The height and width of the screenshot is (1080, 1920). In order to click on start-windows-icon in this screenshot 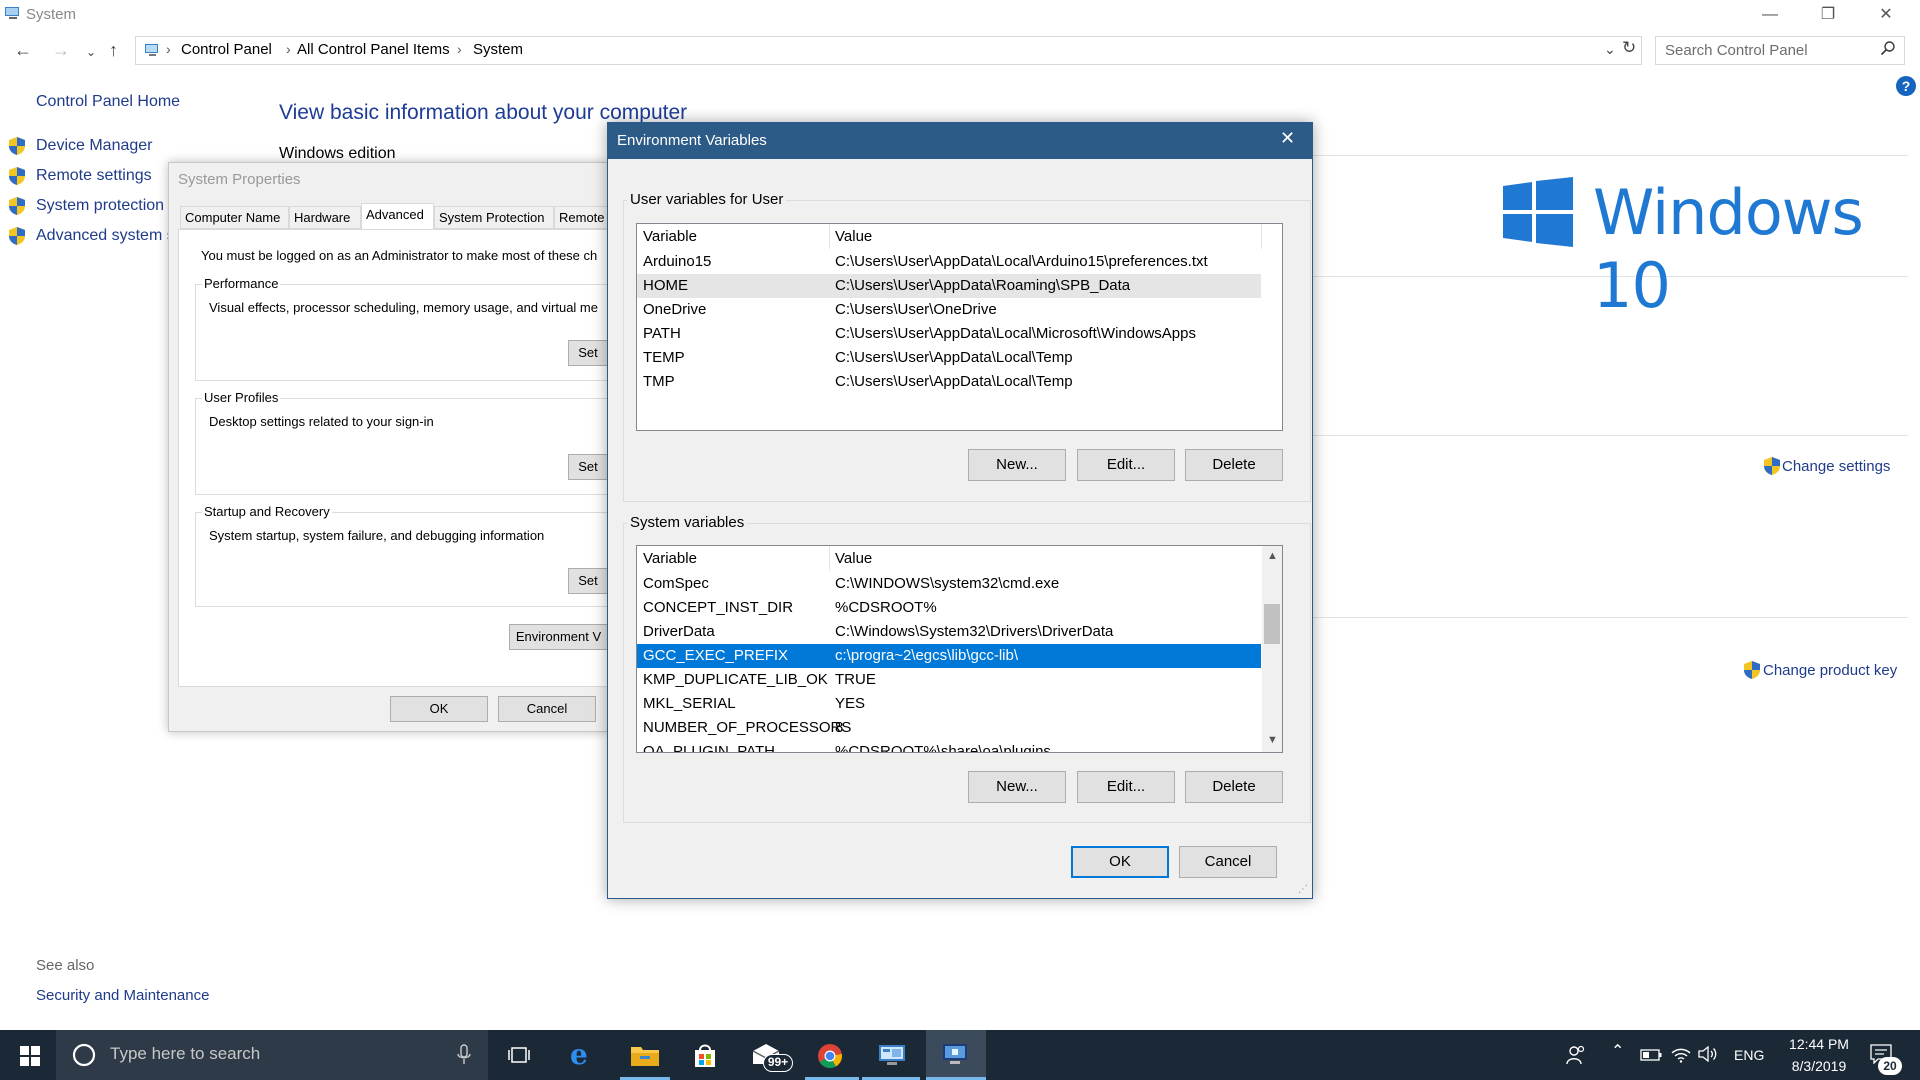, I will do `click(30, 1056)`.